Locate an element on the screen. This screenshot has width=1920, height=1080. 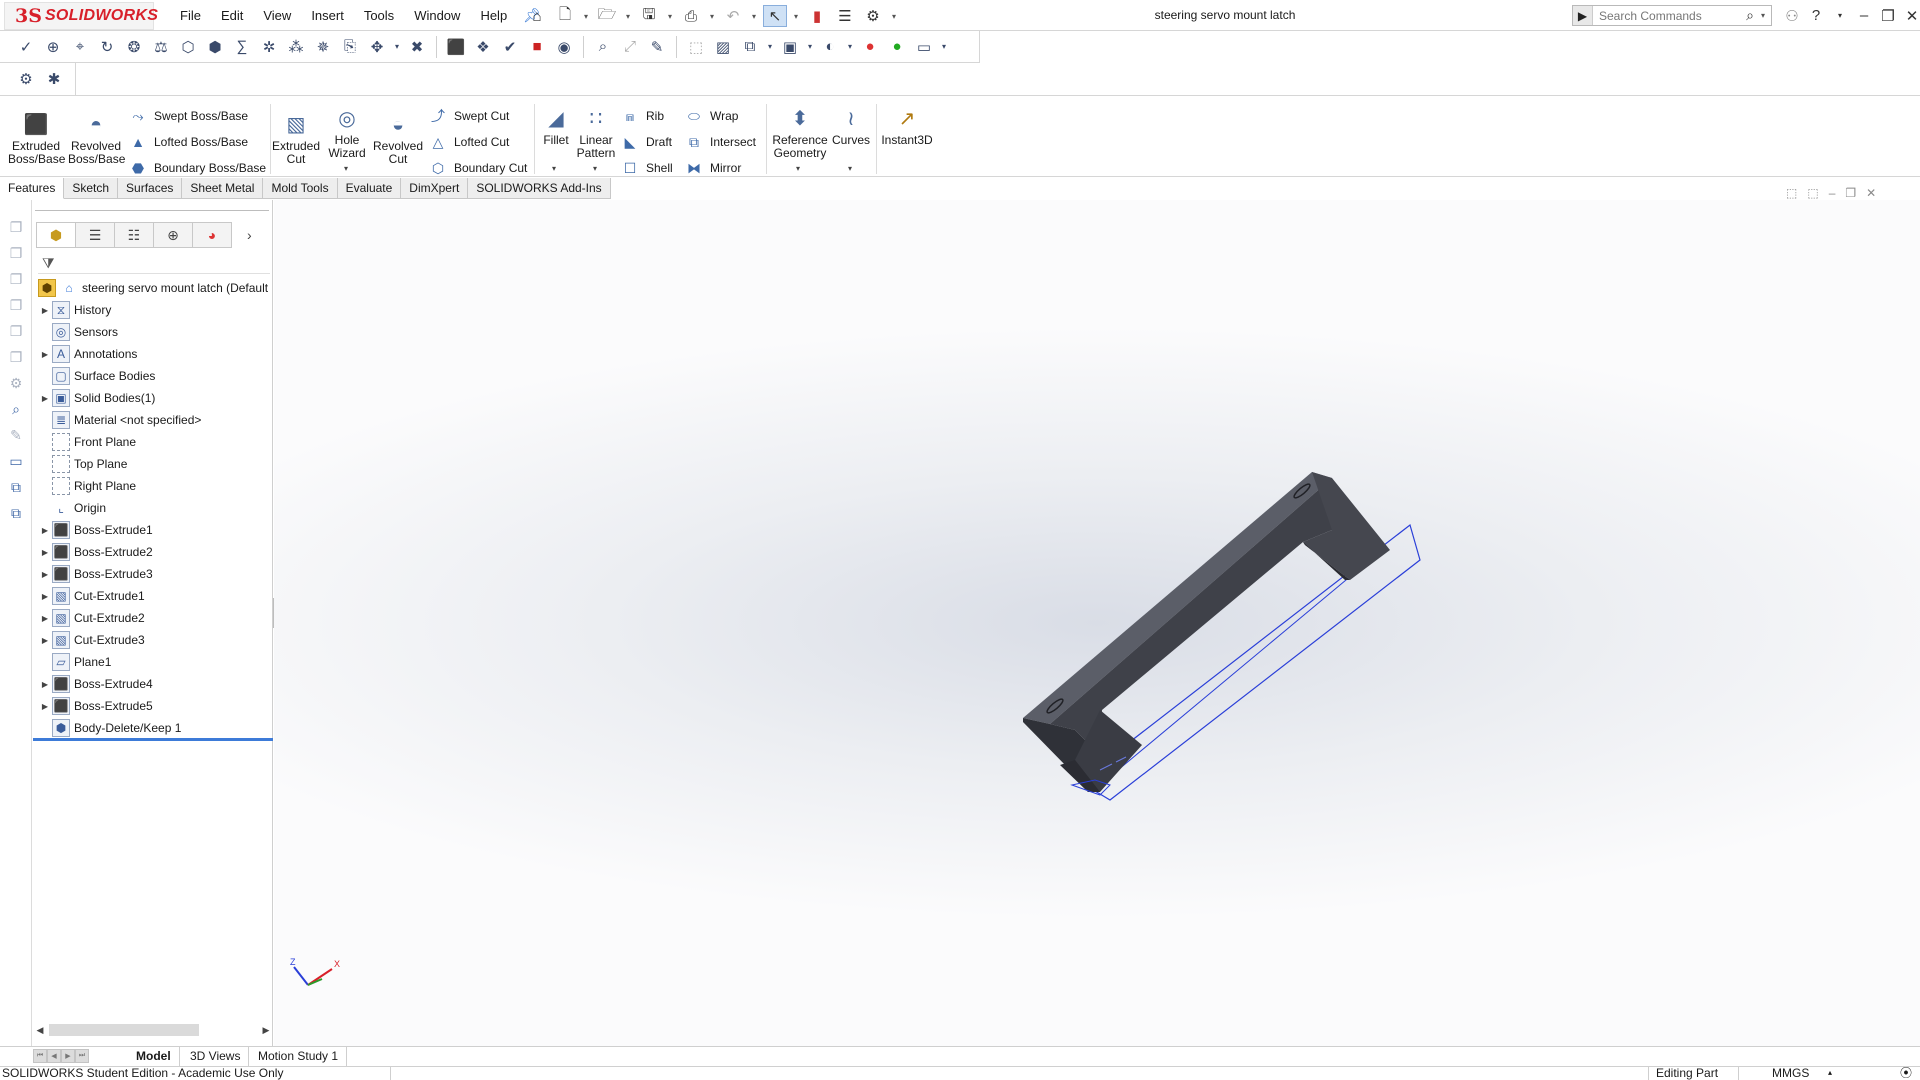
restore-icon: ❐ is located at coordinates (1888, 16).